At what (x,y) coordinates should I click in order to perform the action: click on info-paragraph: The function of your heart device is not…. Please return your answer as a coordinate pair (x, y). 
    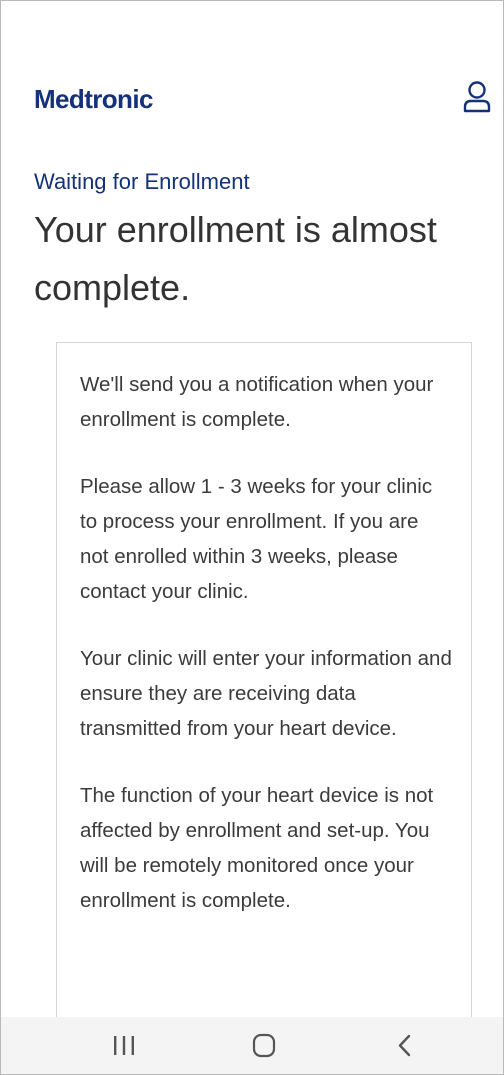
    Looking at the image, I should click on (257, 848).